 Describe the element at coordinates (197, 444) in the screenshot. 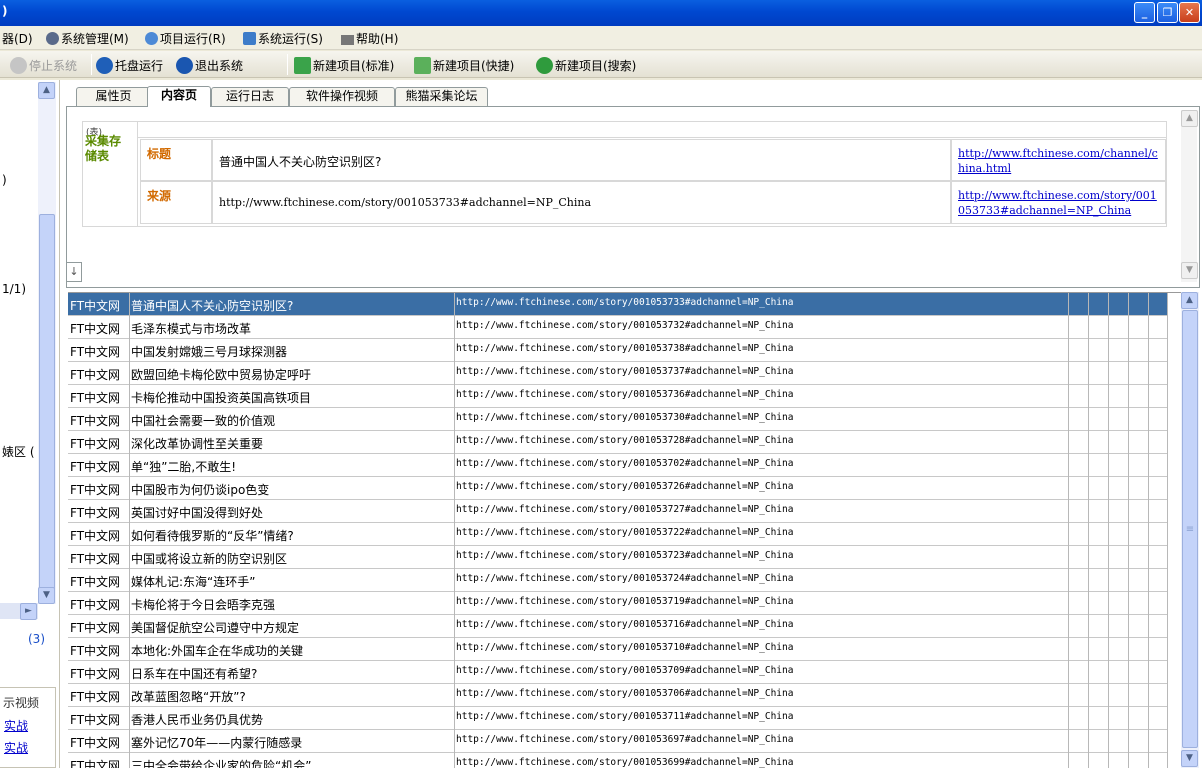

I see `row-title: 深化改革协调性至关重要` at that location.